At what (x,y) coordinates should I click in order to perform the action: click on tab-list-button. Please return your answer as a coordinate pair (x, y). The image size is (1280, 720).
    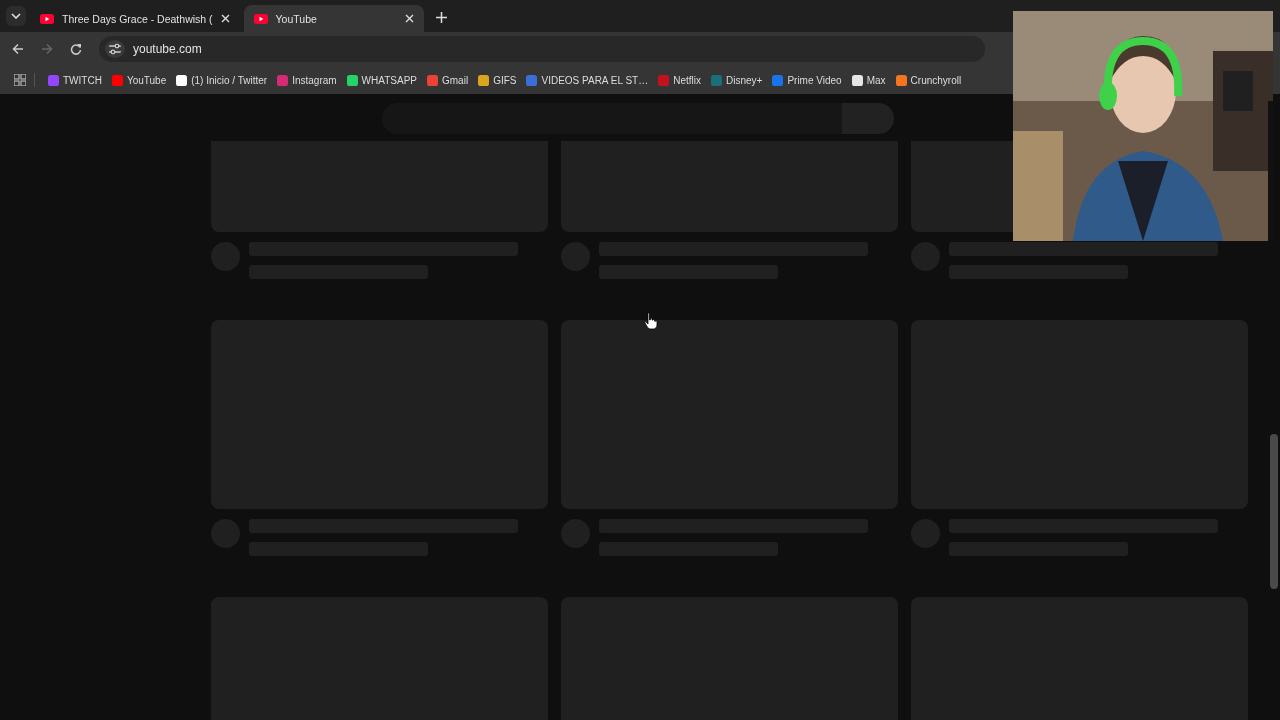
    Looking at the image, I should click on (16, 16).